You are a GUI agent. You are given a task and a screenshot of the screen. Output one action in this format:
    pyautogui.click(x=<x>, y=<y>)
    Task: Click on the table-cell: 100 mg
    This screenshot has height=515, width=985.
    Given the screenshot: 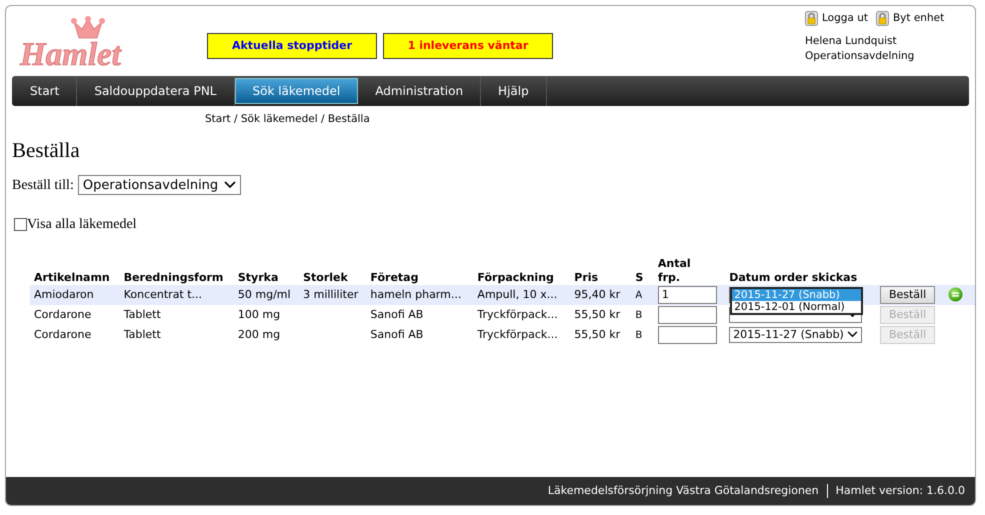 What is the action you would take?
    pyautogui.click(x=259, y=314)
    